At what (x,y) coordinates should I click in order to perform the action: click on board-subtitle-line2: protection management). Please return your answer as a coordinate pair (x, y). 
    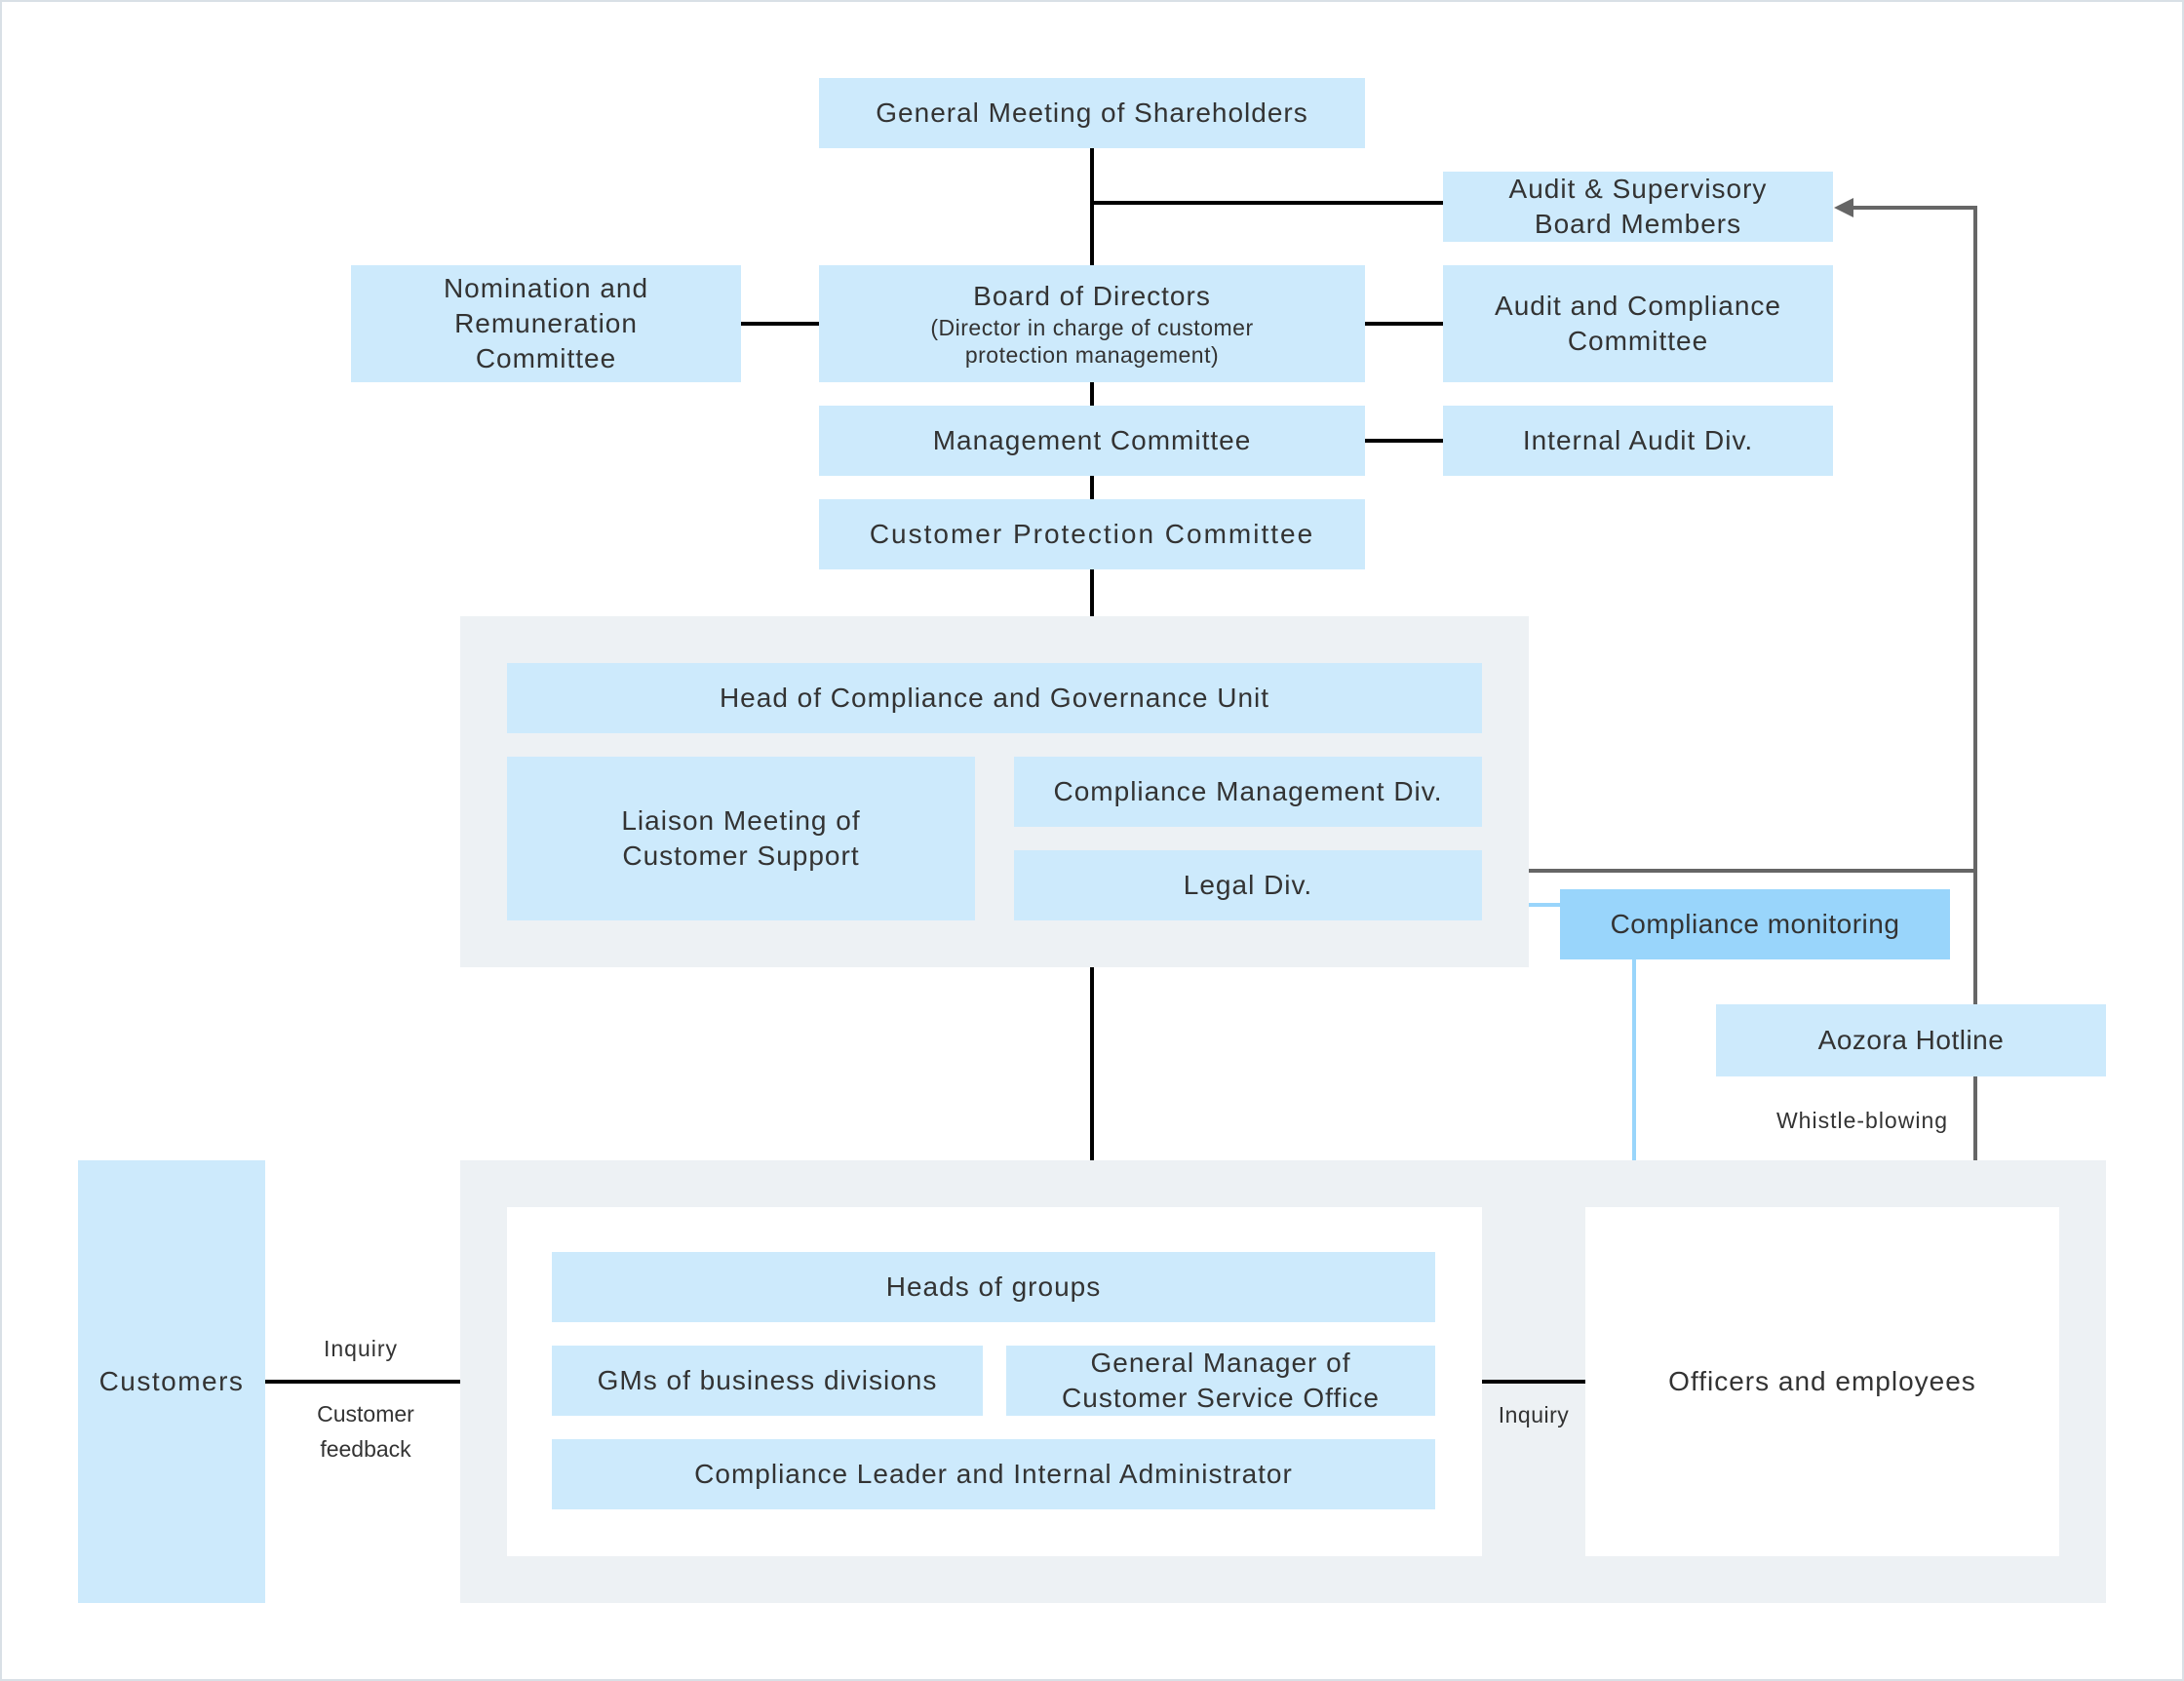
    Looking at the image, I should click on (1092, 355).